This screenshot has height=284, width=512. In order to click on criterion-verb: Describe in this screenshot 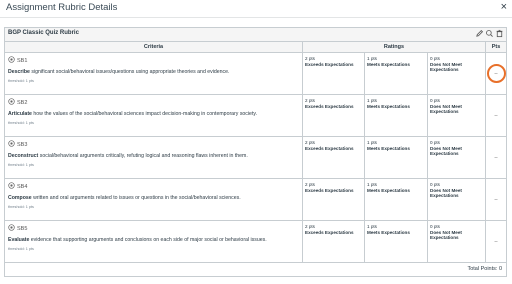, I will do `click(19, 72)`.